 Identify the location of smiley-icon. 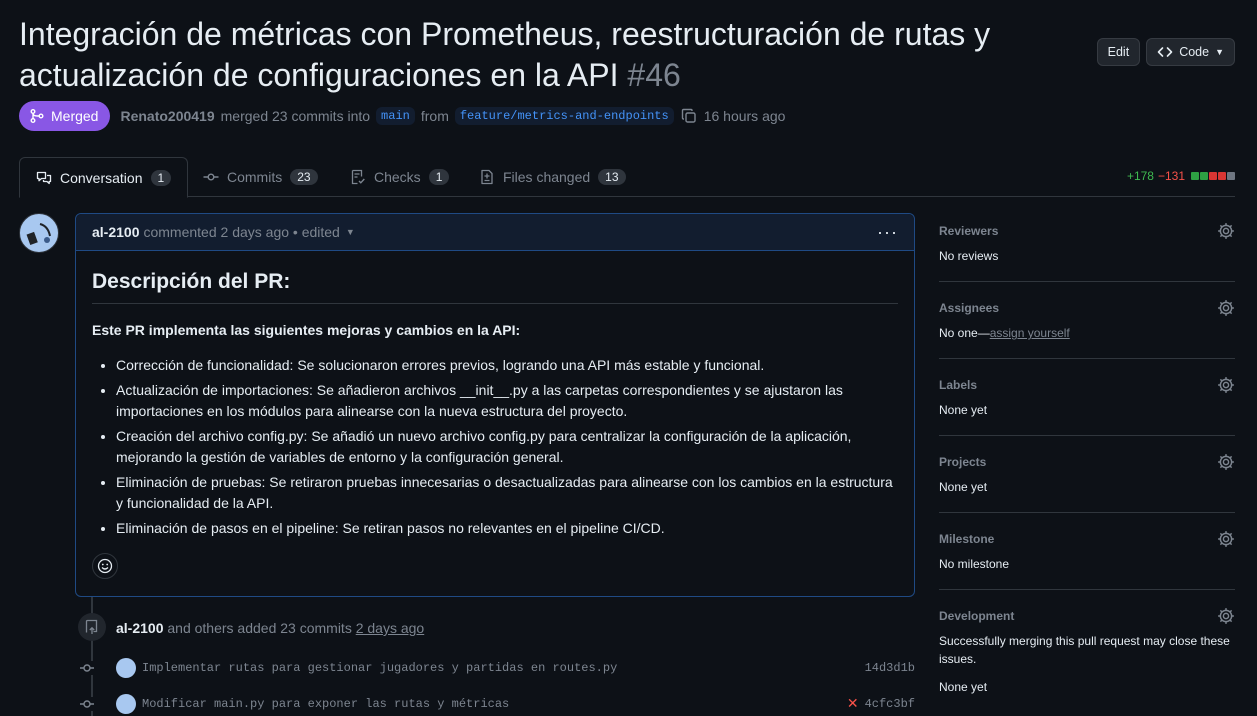
(105, 566).